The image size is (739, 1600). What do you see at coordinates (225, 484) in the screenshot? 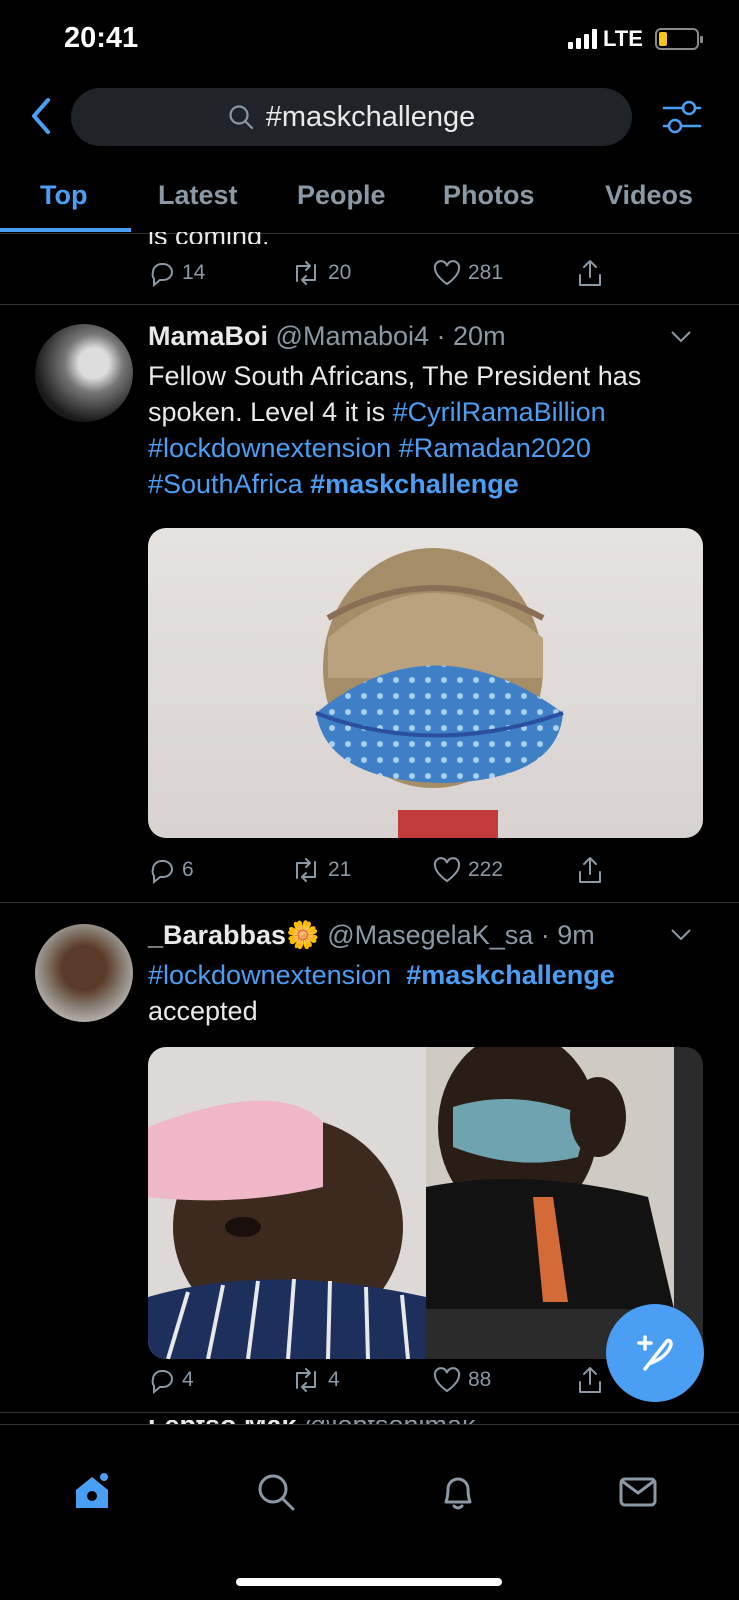
I see `hashtag-link: #SouthAfrica` at bounding box center [225, 484].